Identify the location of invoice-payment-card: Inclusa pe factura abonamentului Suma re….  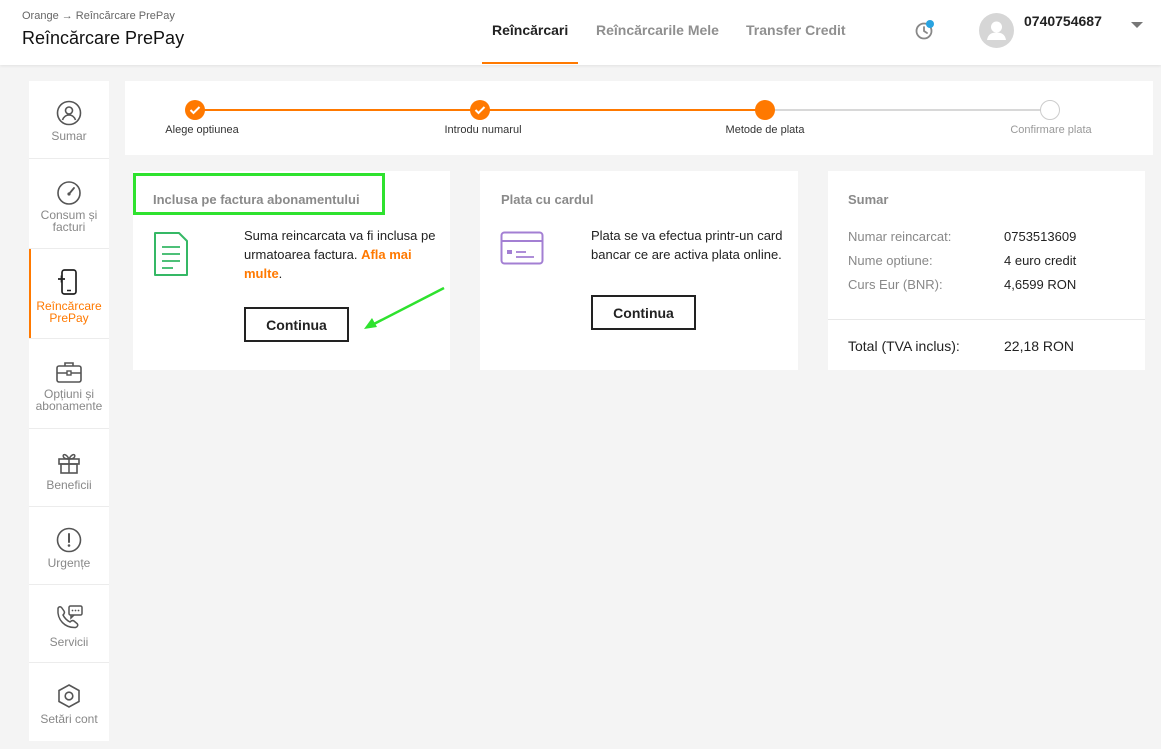
(291, 270).